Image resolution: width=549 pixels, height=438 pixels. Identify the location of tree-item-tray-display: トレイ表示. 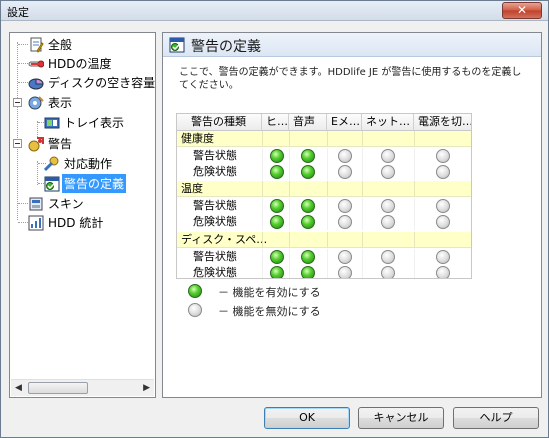
(68, 122).